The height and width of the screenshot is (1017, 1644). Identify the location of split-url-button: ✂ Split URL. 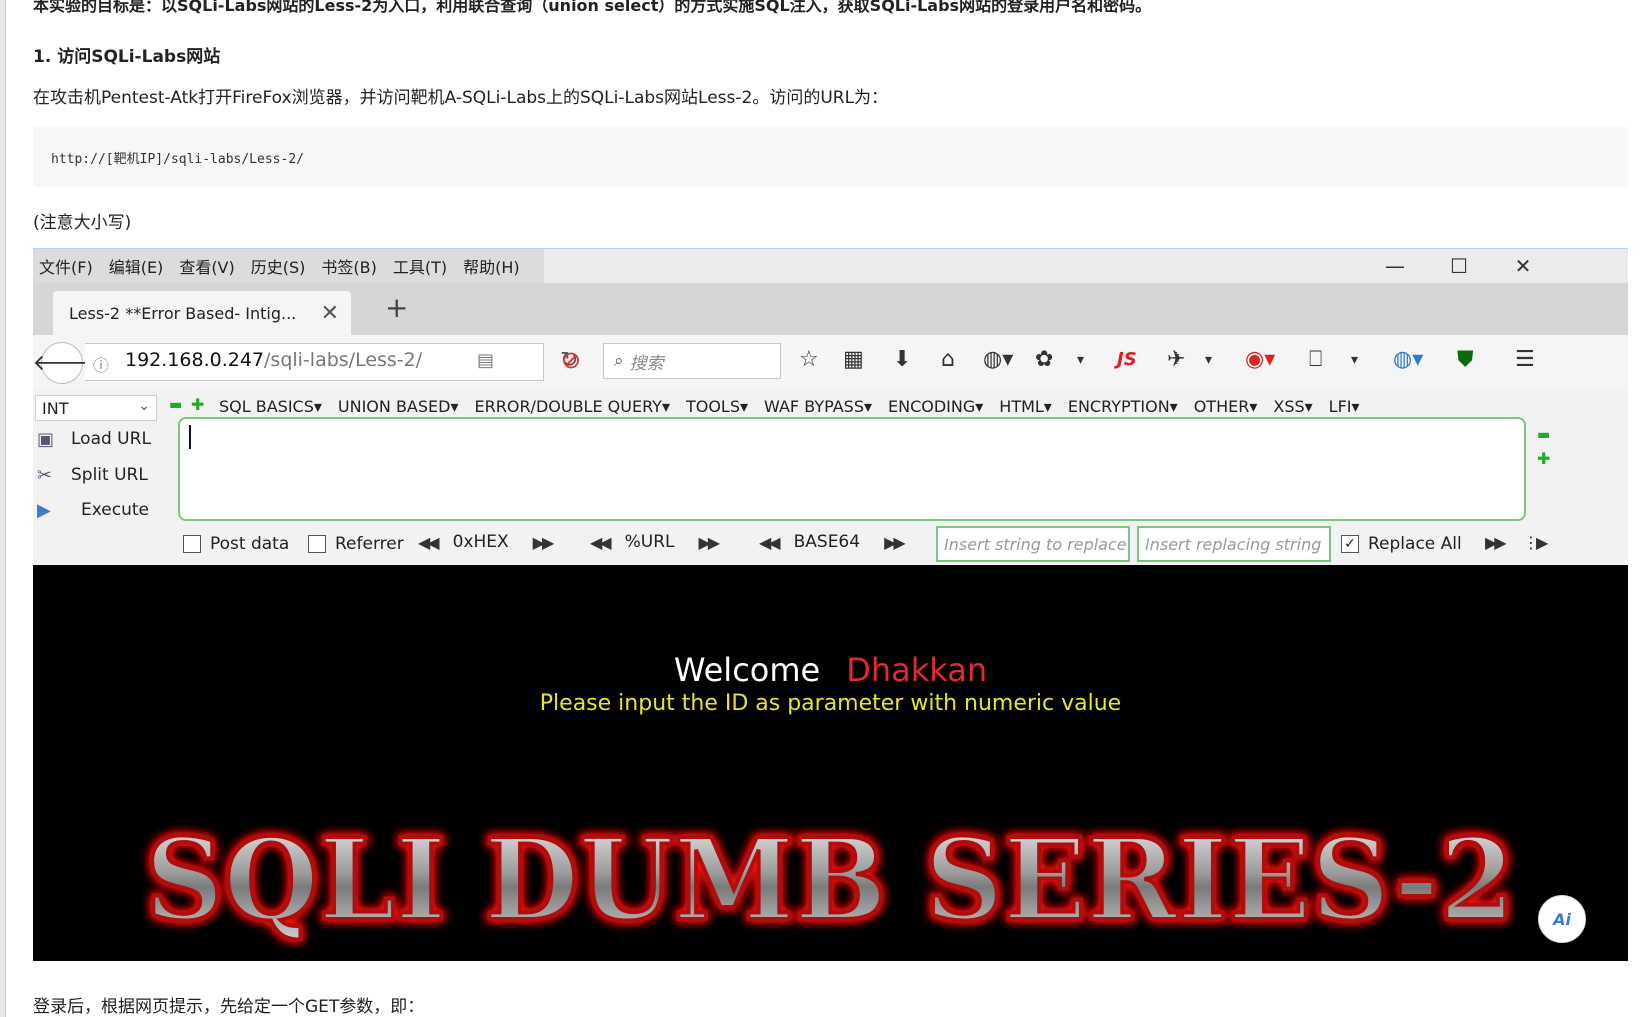
(92, 475).